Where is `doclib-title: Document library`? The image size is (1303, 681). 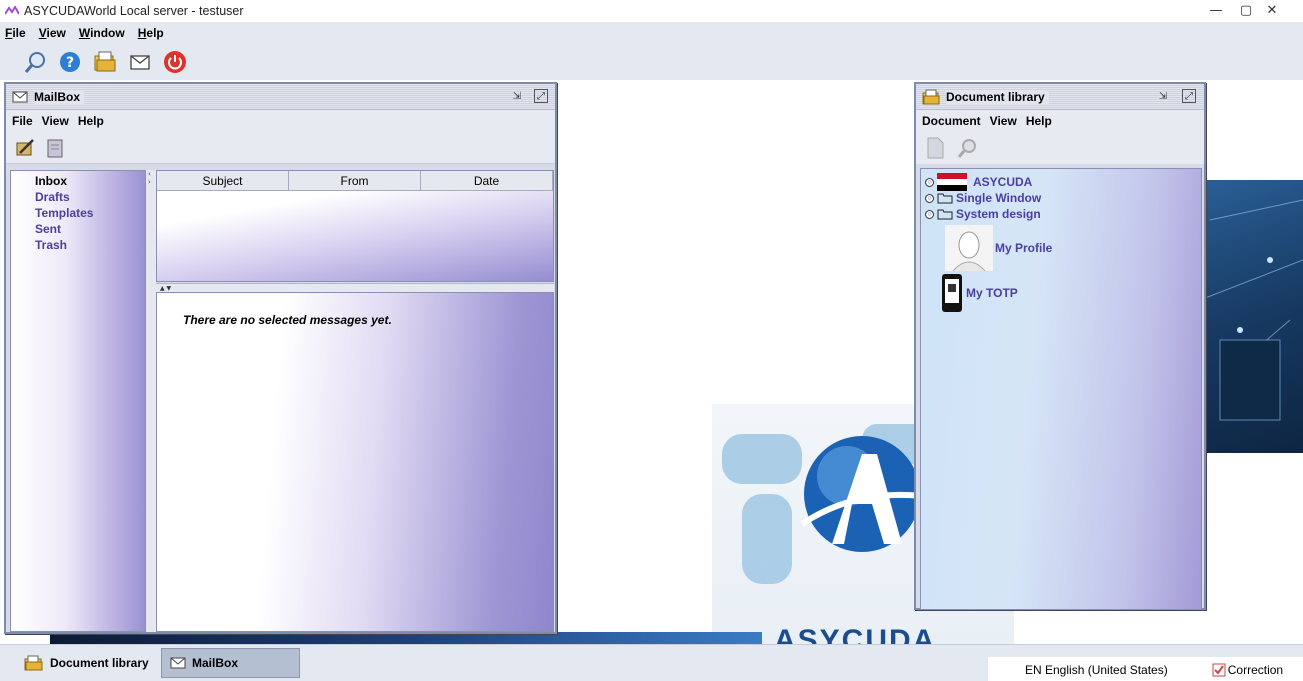
doclib-title: Document library is located at coordinates (997, 96).